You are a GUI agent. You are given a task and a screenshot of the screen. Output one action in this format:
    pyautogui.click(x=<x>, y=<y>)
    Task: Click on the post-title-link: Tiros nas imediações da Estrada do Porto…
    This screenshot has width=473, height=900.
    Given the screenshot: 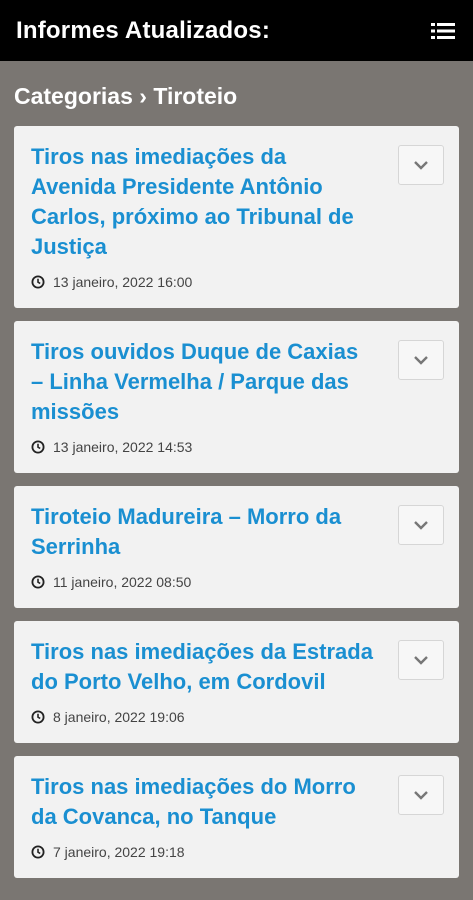 What is the action you would take?
    pyautogui.click(x=202, y=667)
    